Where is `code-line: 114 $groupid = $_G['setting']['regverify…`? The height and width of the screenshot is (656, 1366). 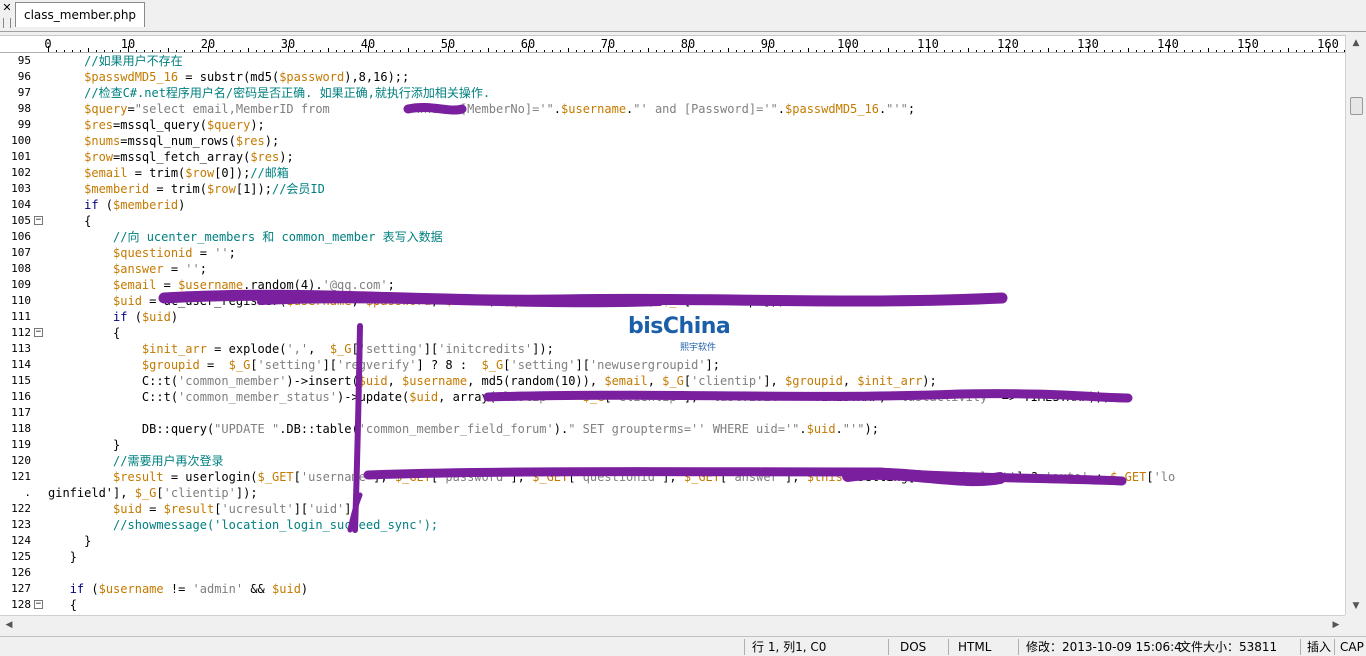 code-line: 114 $groupid = $_G['setting']['regverify… is located at coordinates (672, 365).